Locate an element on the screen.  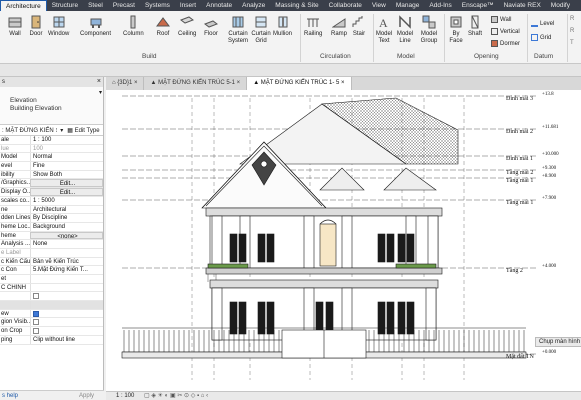
ramp-button: Ramp is located at coordinates (339, 26).